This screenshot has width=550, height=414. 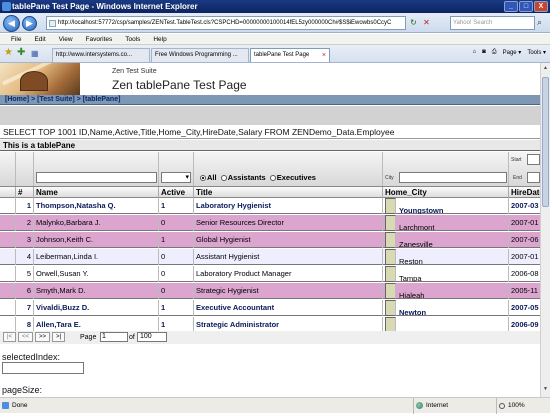 I want to click on city-text: Youngstown, so click(x=421, y=210).